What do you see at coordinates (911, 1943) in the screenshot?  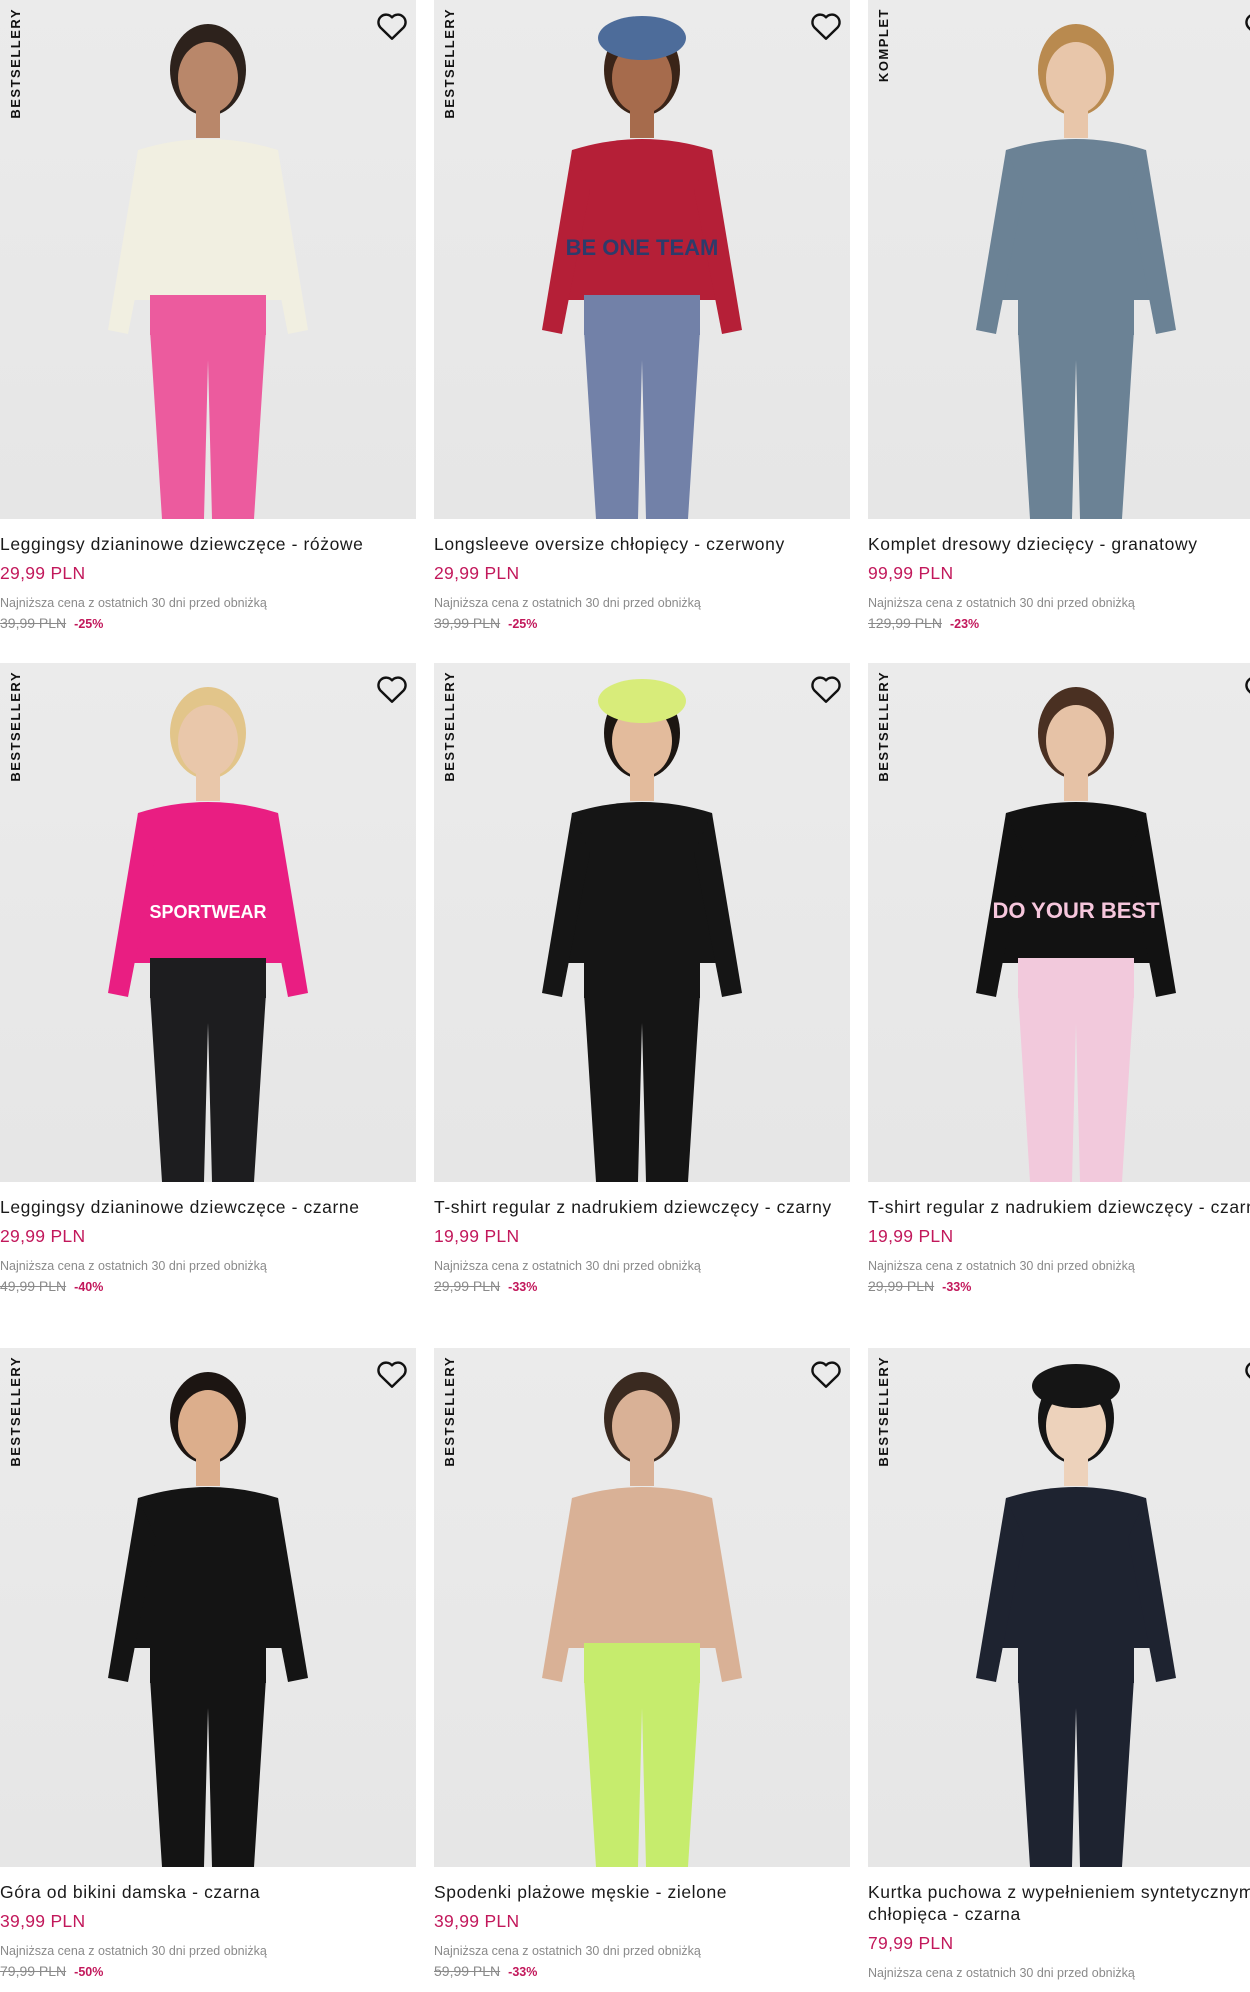 I see `product-price: 79,99 PLN` at bounding box center [911, 1943].